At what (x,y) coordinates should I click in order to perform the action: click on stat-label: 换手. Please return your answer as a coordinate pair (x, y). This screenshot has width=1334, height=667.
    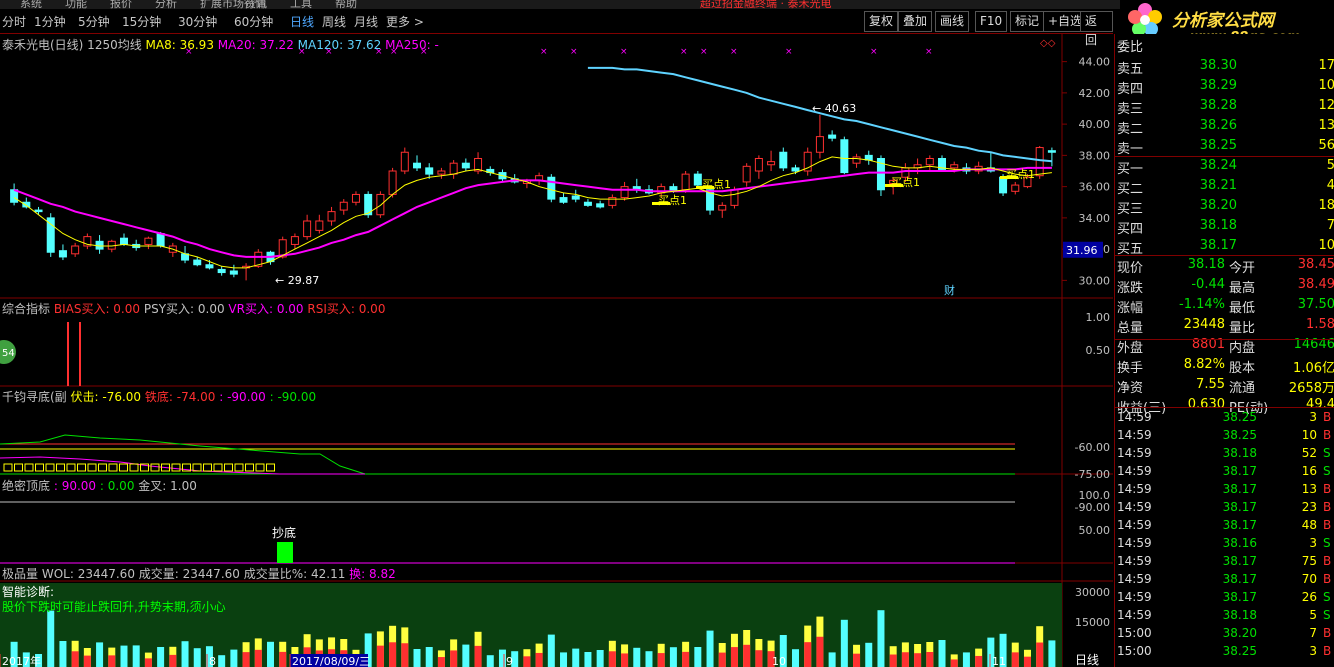
    Looking at the image, I should click on (1130, 368).